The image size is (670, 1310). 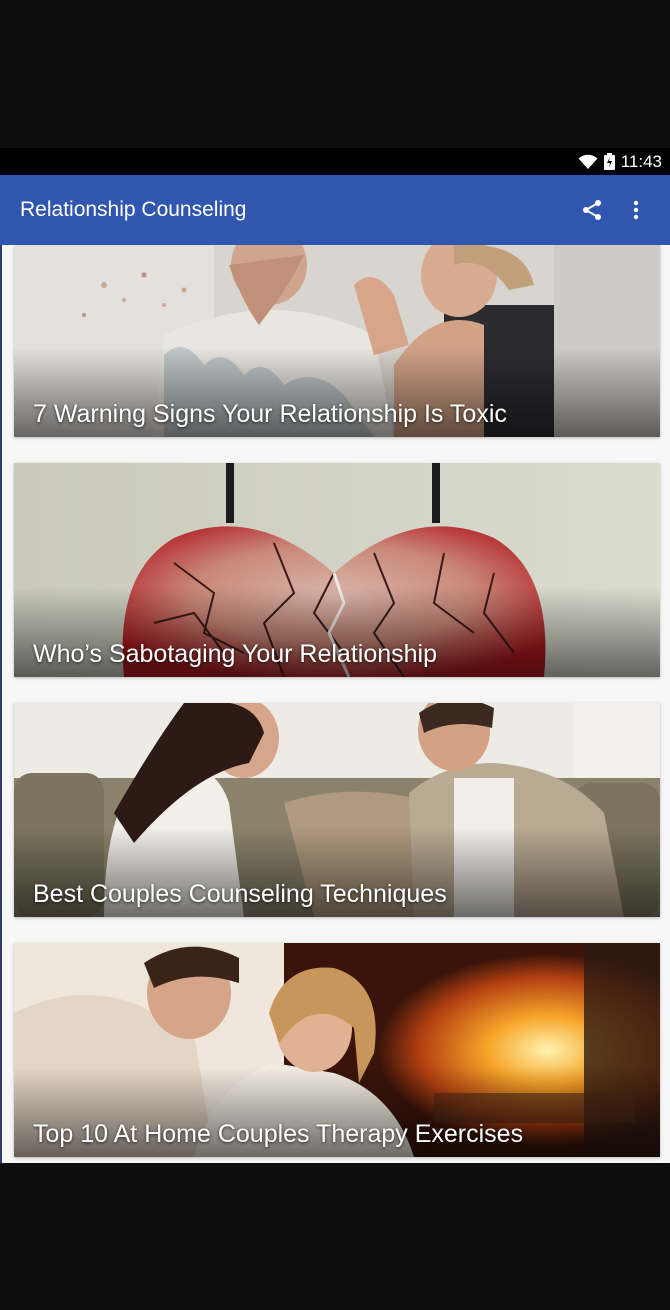 I want to click on share-button, so click(x=592, y=210).